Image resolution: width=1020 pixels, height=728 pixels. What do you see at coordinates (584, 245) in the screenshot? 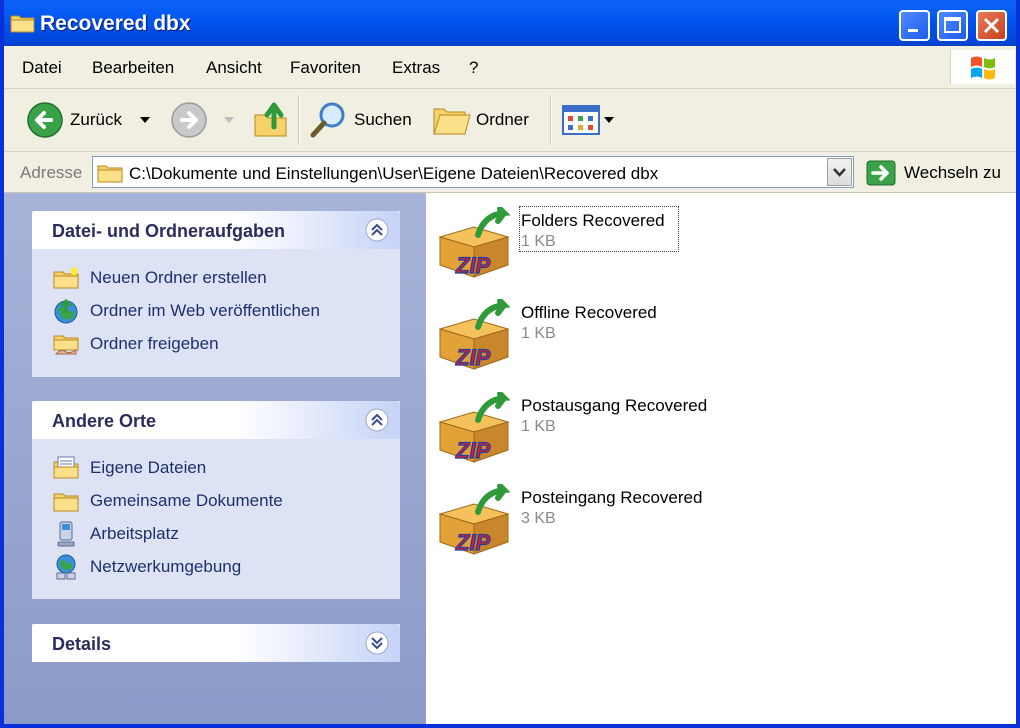
I see `file-item-folders-recovered: ZIP Folders Recovered 1 KB` at bounding box center [584, 245].